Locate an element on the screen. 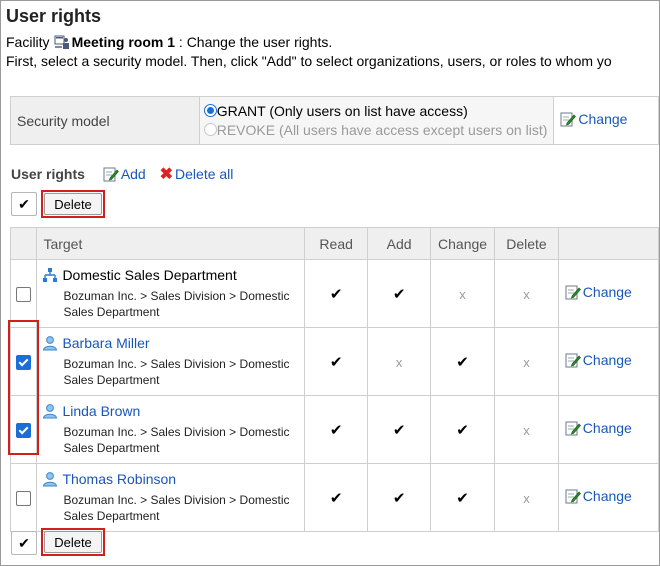 The height and width of the screenshot is (566, 660). delete-button-bottom: Delete is located at coordinates (73, 542).